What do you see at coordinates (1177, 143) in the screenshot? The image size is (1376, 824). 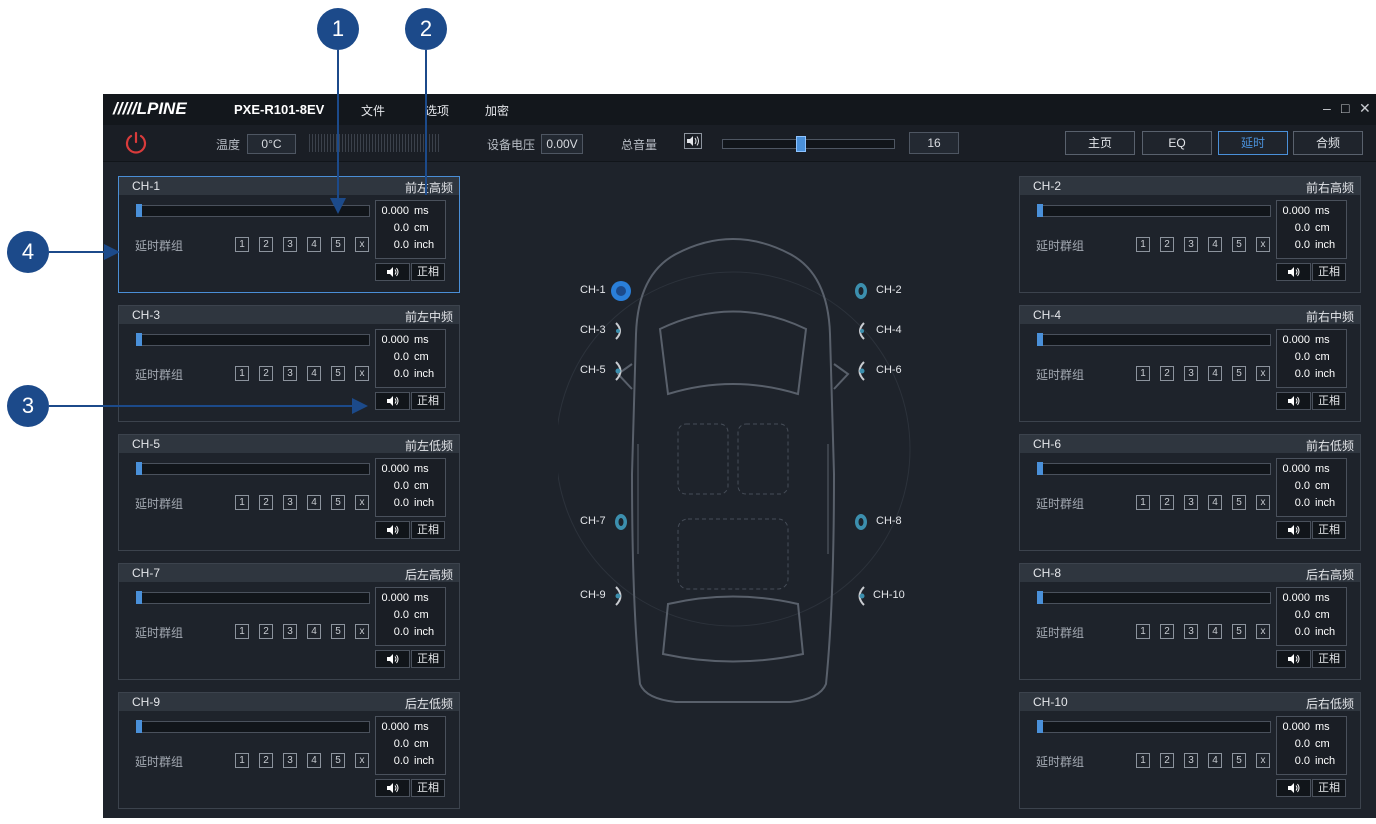 I see `nav-eq-button: EQ` at bounding box center [1177, 143].